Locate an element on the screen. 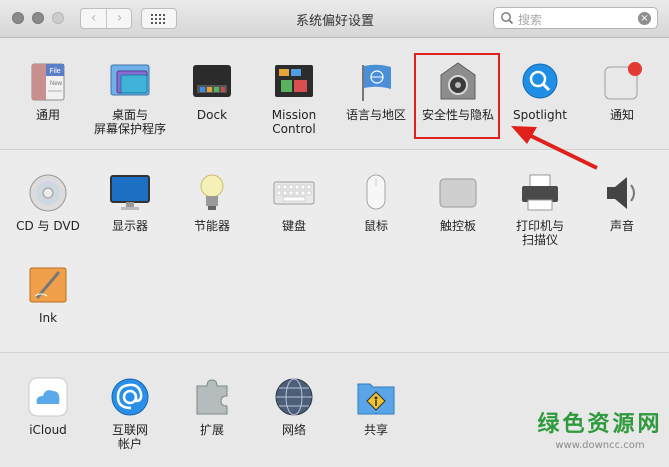 This screenshot has height=467, width=669. pane-label: 鼠标 is located at coordinates (375, 226).